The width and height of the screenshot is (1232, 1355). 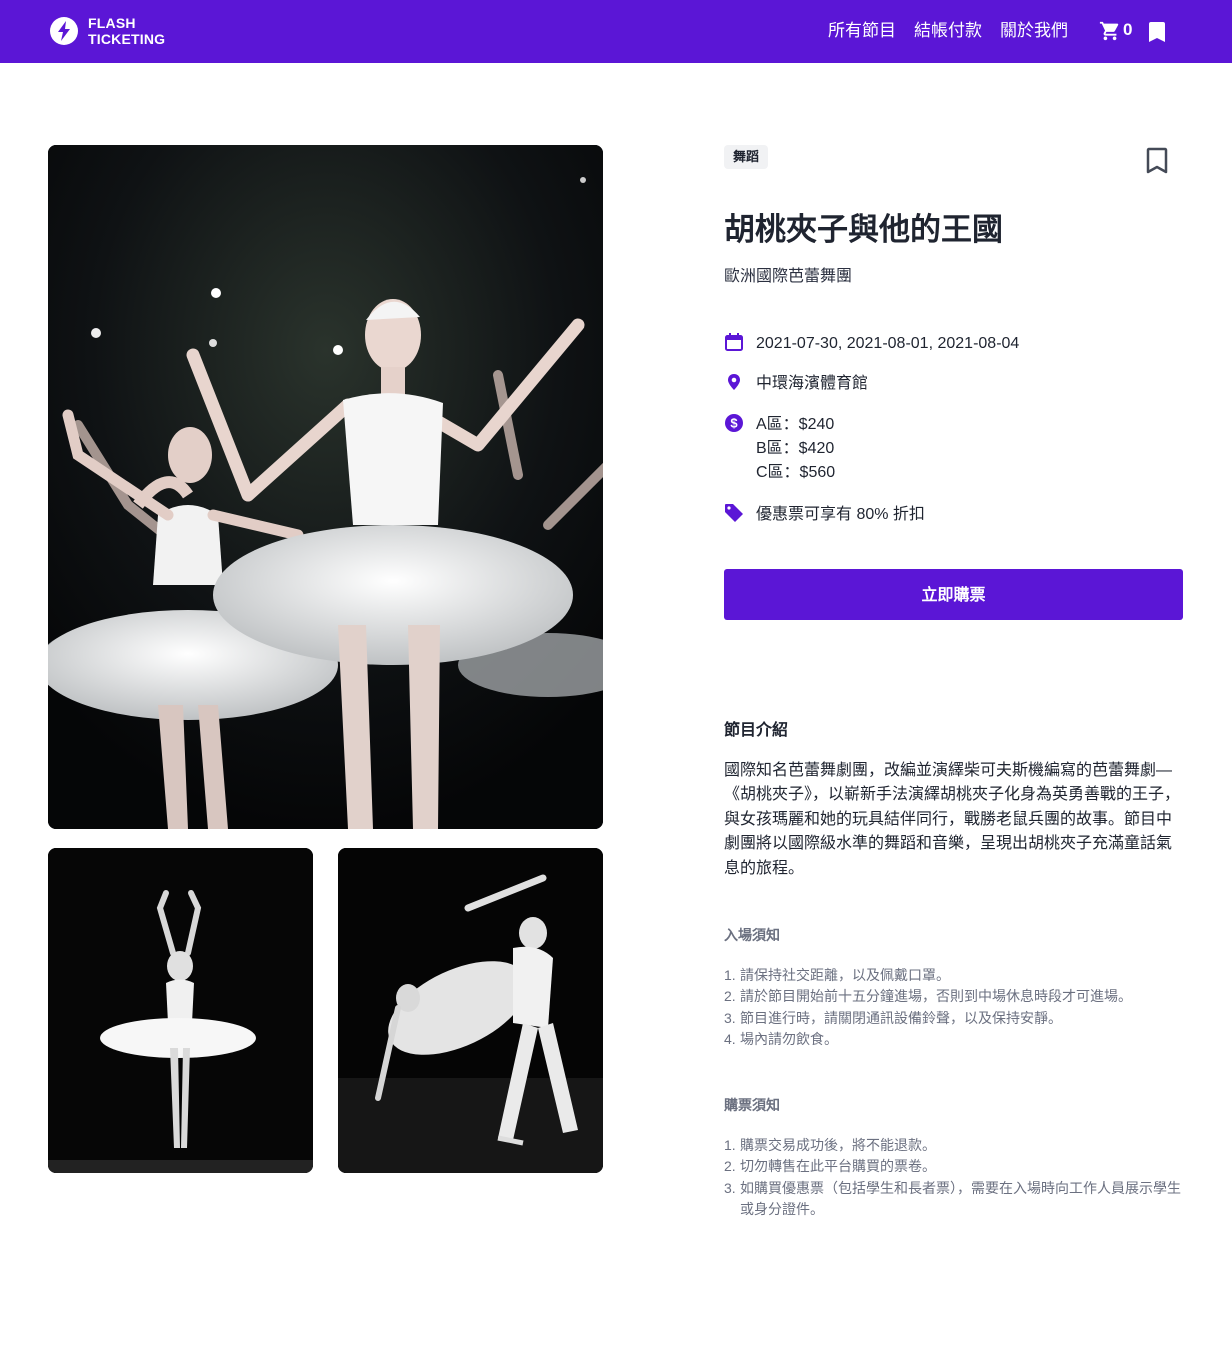 What do you see at coordinates (470, 1010) in the screenshot?
I see `event-photo-pas-de-deux` at bounding box center [470, 1010].